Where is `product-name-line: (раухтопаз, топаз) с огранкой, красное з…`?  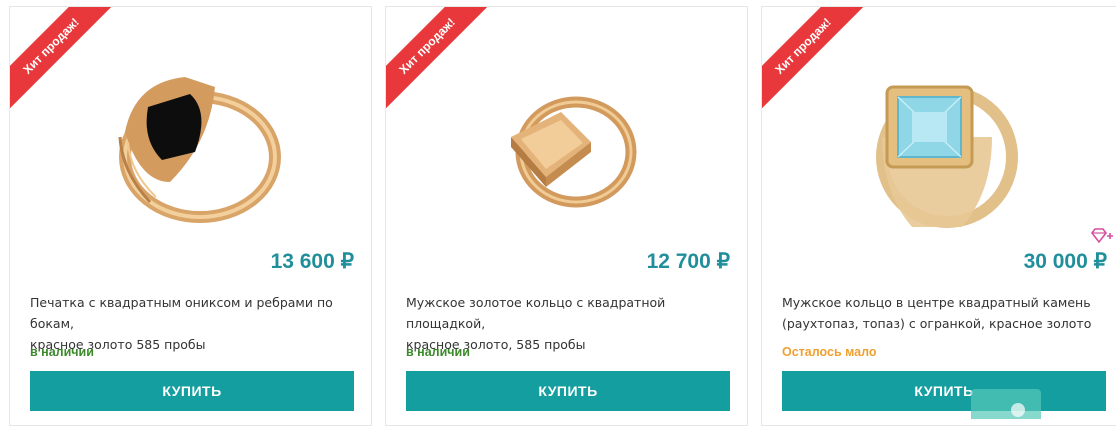 product-name-line: (раухтопаз, топаз) с огранкой, красное з… is located at coordinates (947, 323).